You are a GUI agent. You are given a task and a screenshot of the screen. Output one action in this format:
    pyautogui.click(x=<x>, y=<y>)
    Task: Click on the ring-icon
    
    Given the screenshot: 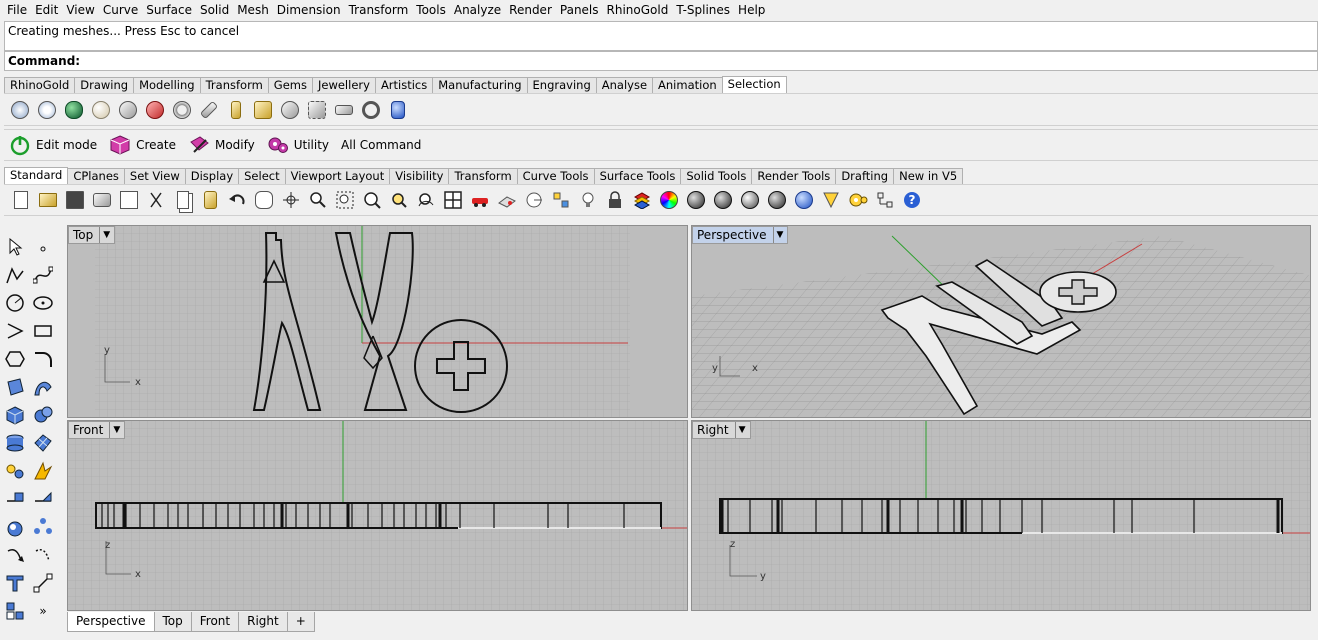 What is the action you would take?
    pyautogui.click(x=182, y=110)
    